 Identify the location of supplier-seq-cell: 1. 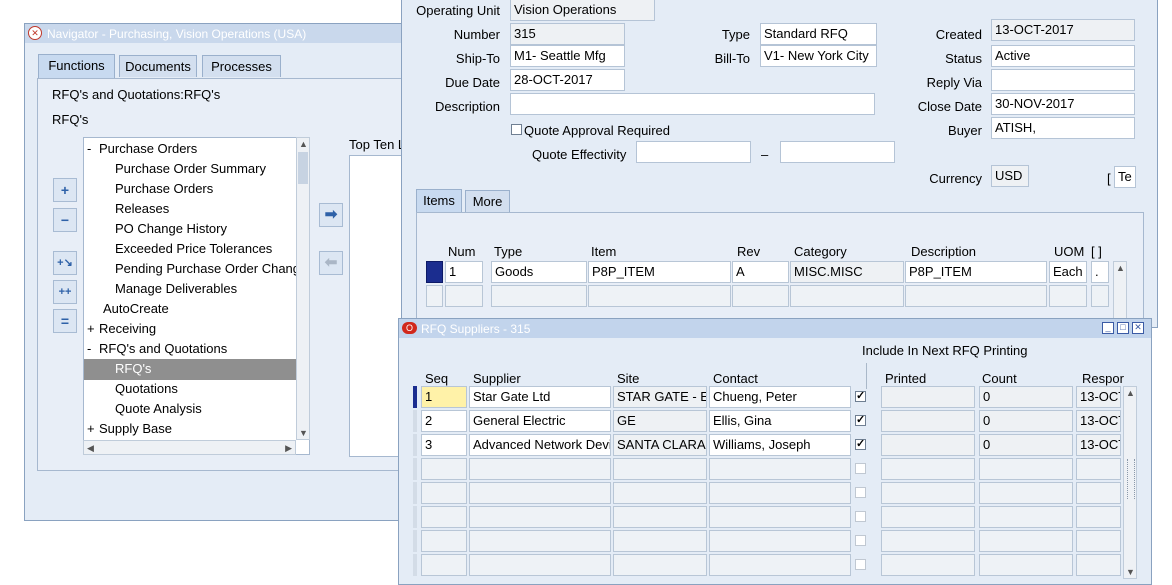
(444, 397).